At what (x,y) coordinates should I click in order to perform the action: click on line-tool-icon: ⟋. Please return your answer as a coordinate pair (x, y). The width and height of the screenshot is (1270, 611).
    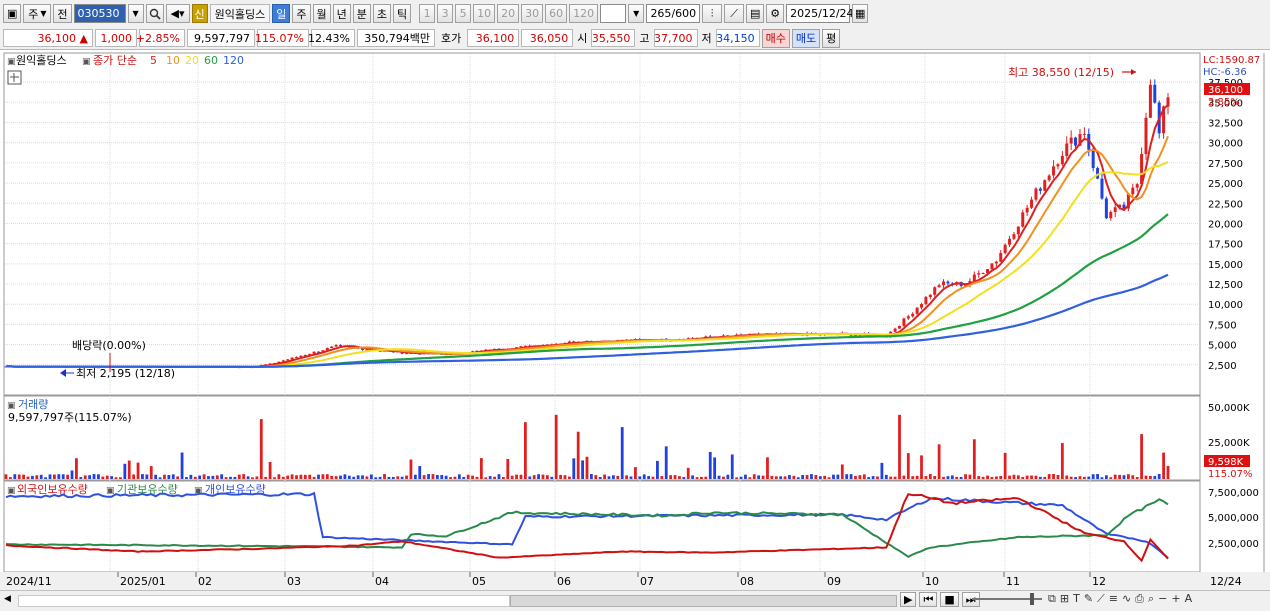
    Looking at the image, I should click on (1101, 599).